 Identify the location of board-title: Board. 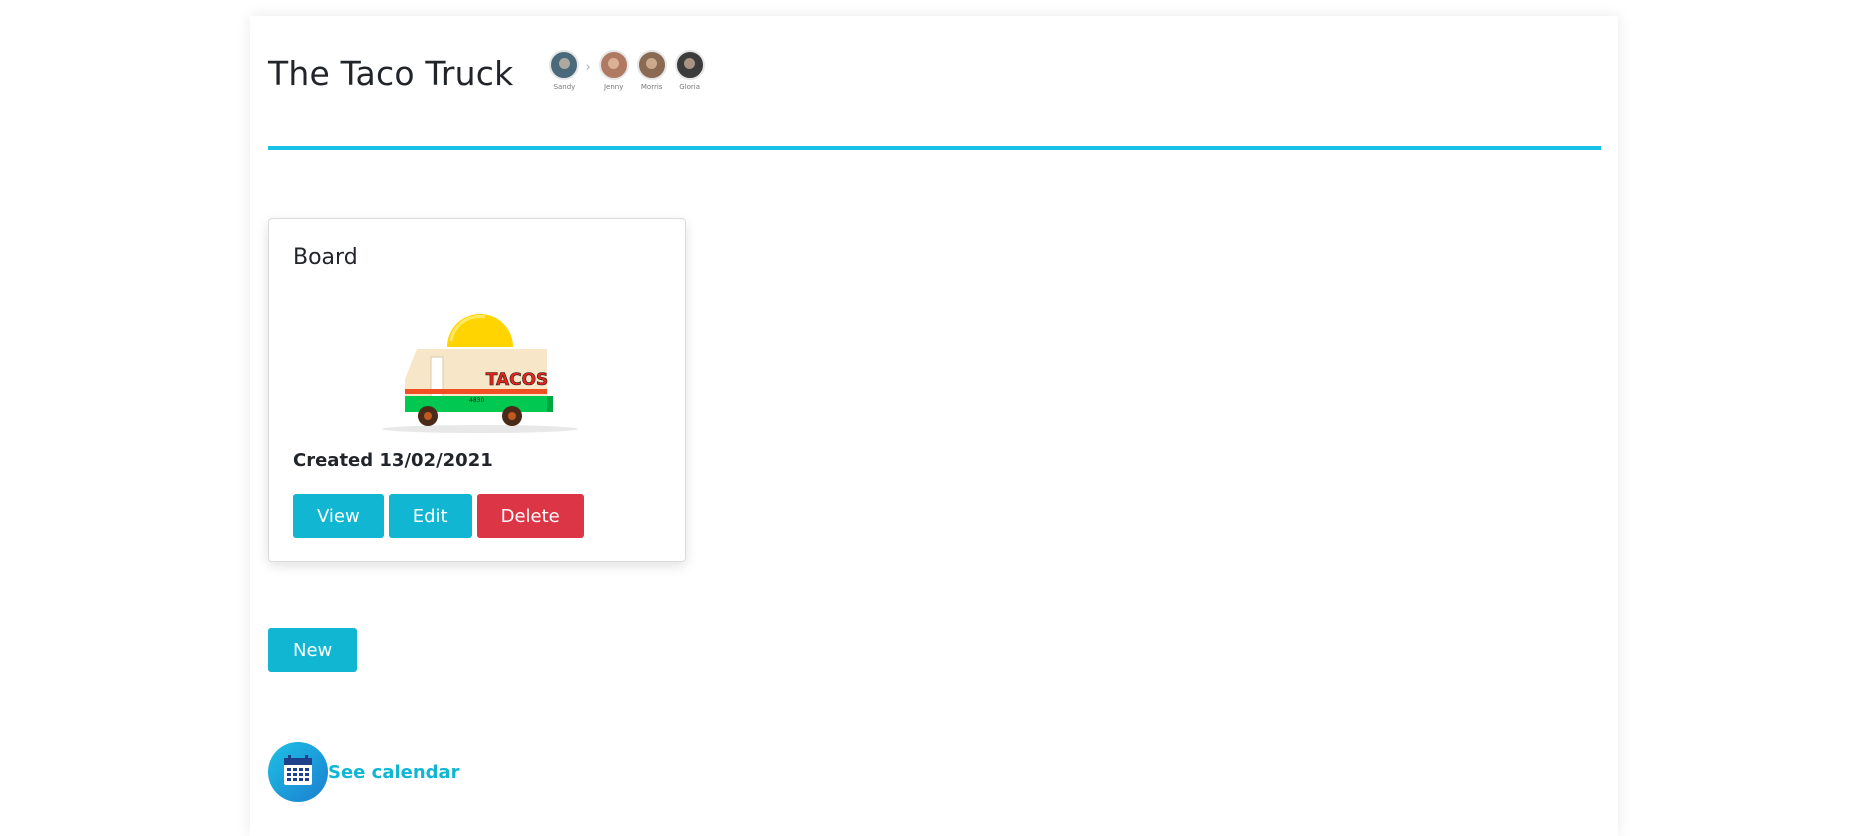
(325, 257).